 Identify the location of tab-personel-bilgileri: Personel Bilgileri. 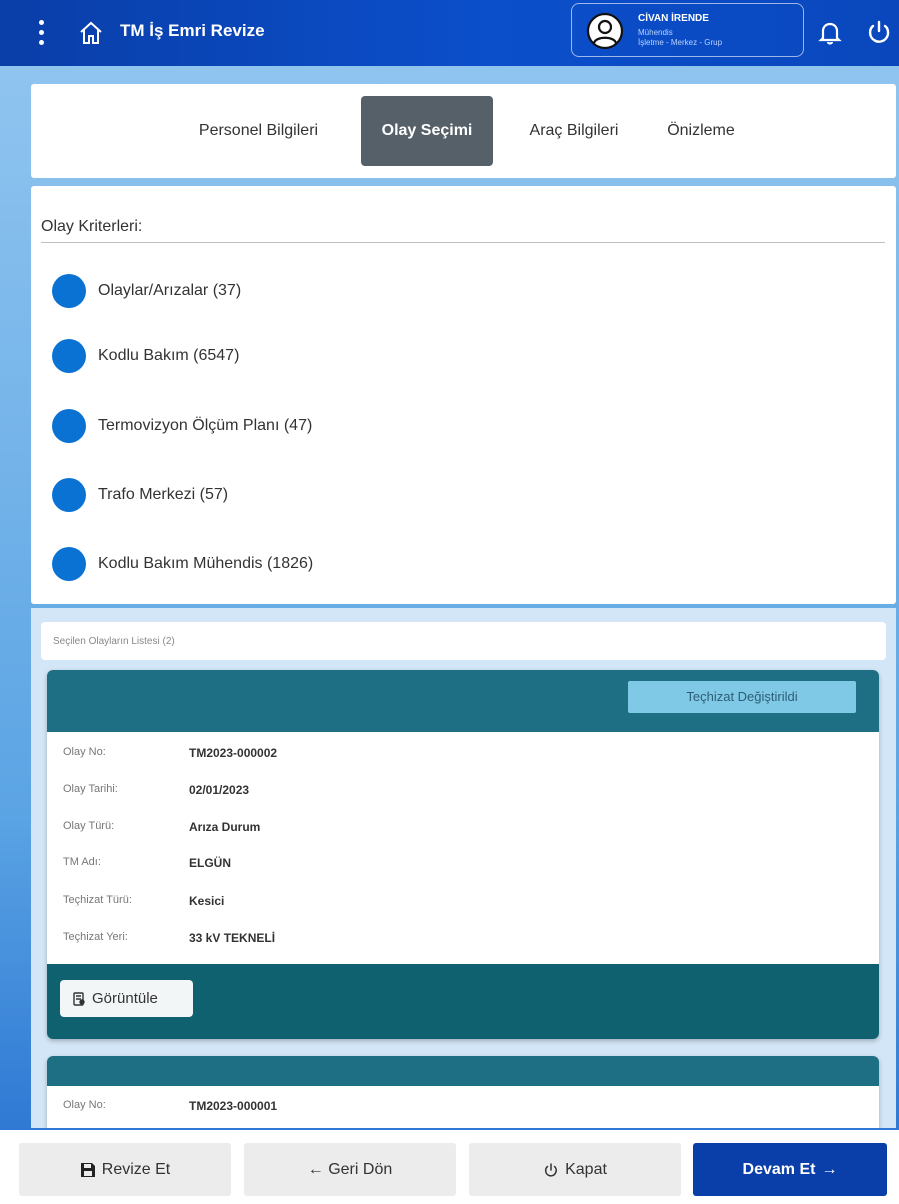
(258, 131).